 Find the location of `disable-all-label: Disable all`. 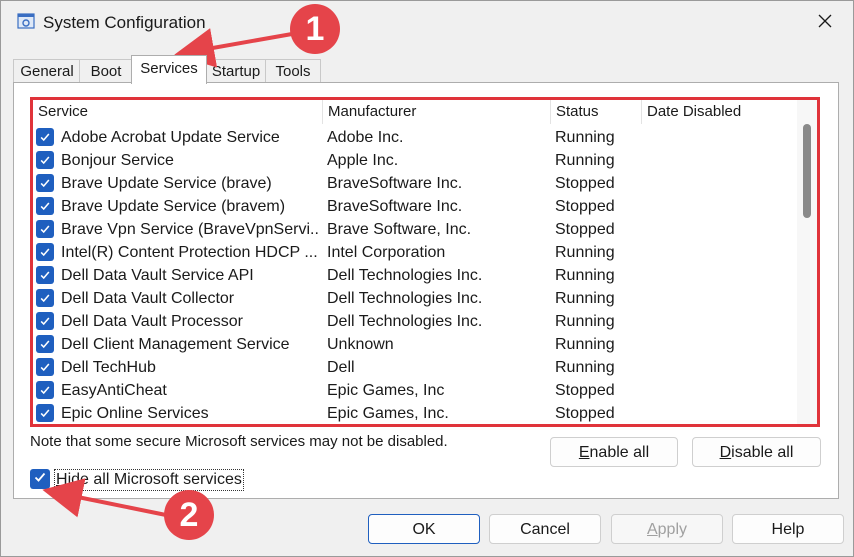

disable-all-label: Disable all is located at coordinates (756, 452).